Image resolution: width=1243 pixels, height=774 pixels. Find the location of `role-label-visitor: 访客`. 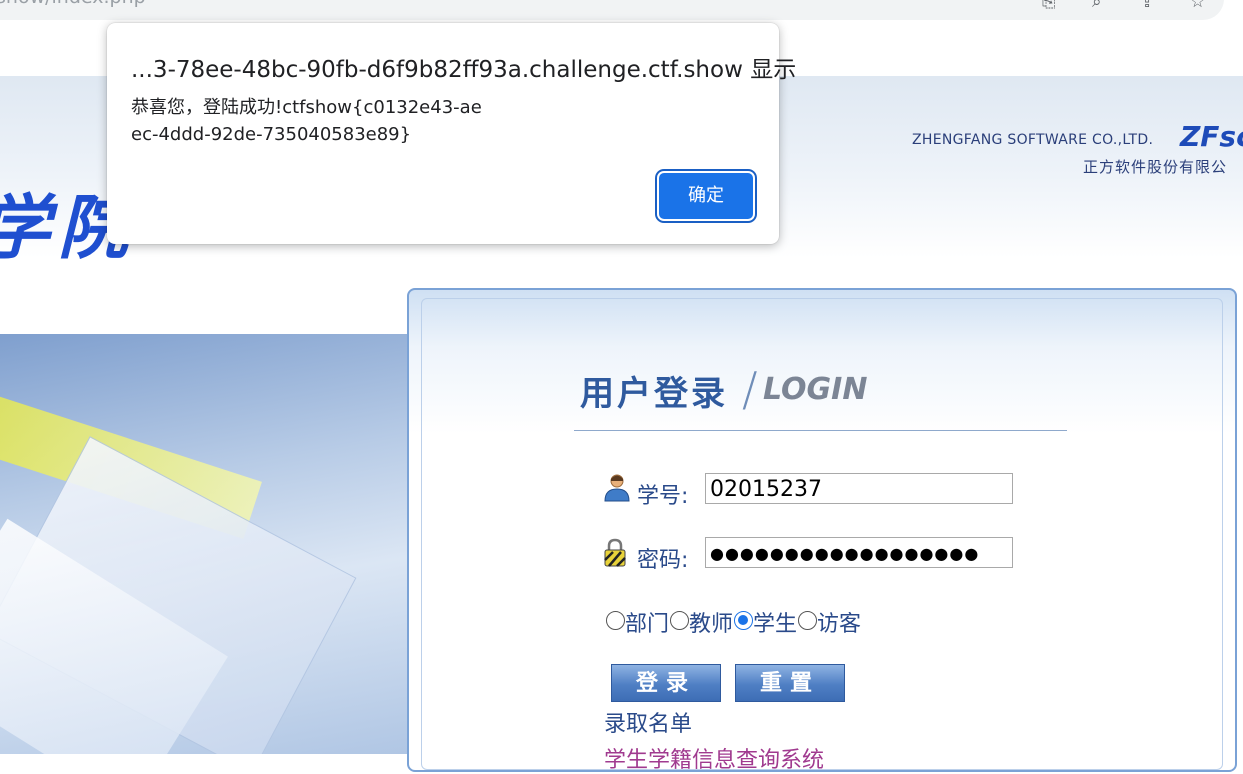

role-label-visitor: 访客 is located at coordinates (839, 624).